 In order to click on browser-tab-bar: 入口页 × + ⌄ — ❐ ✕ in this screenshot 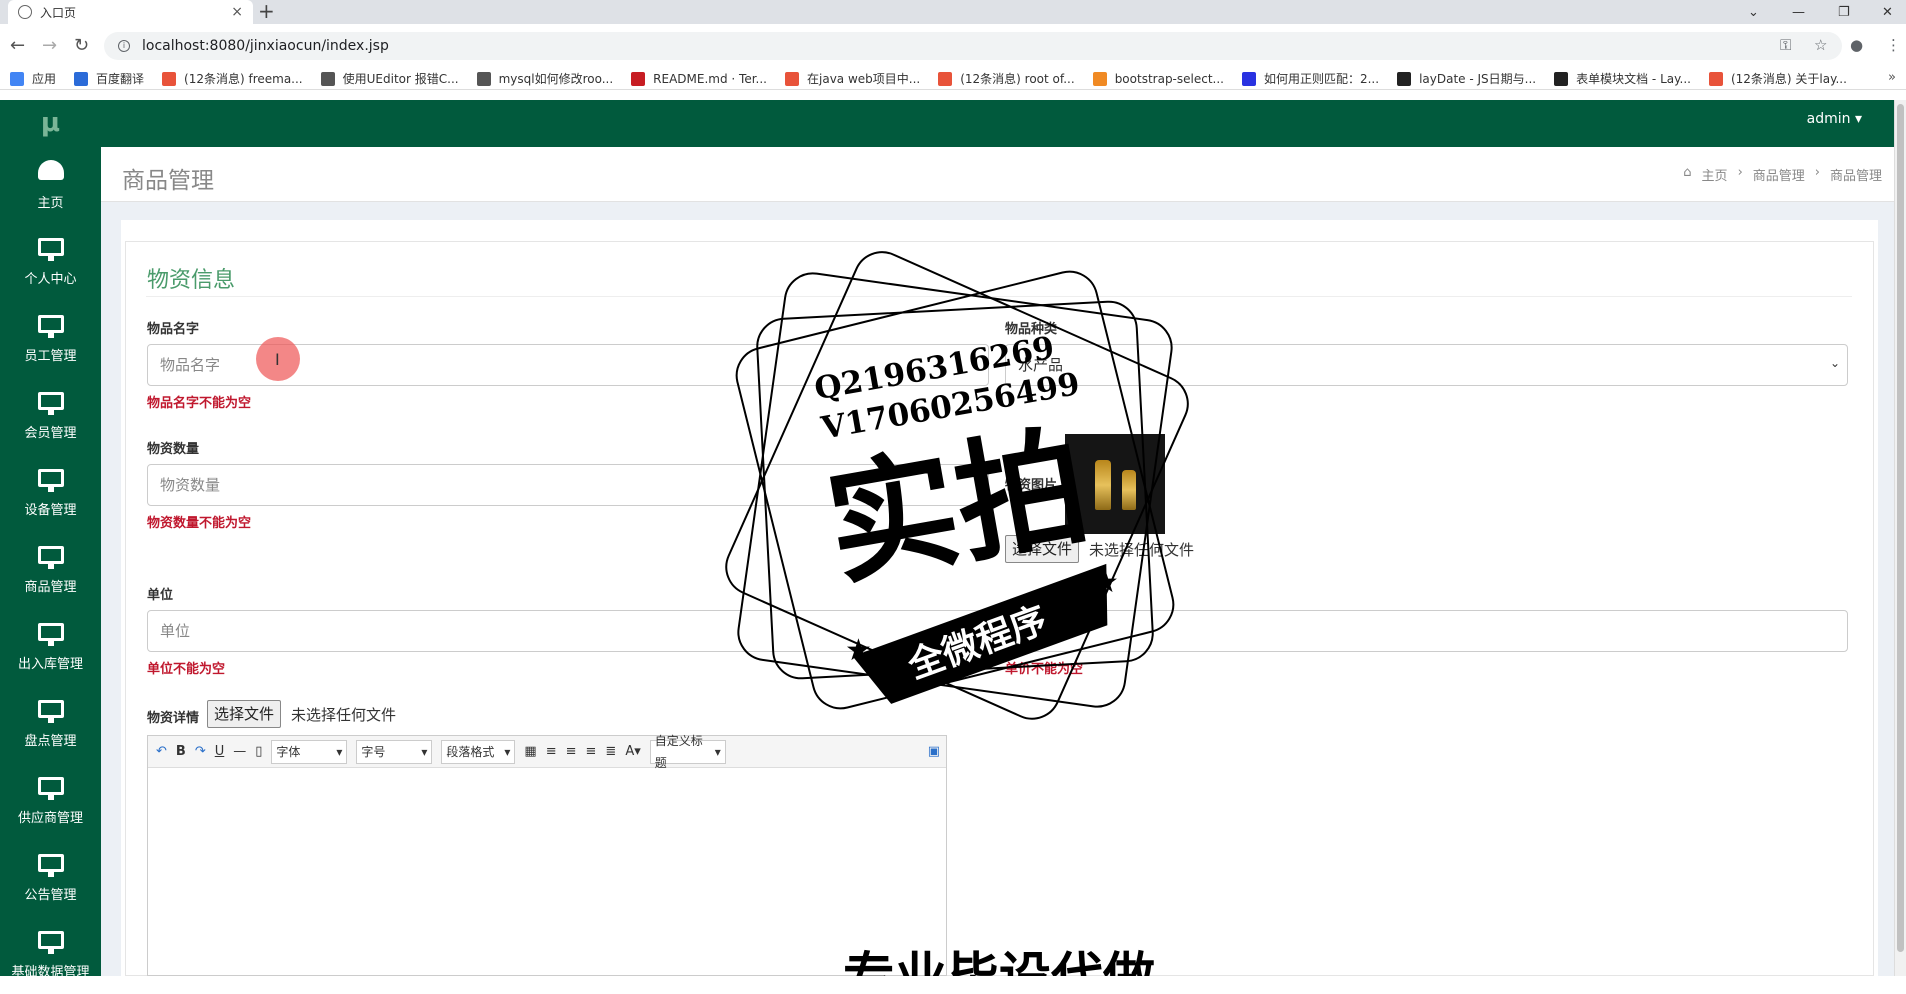, I will do `click(953, 12)`.